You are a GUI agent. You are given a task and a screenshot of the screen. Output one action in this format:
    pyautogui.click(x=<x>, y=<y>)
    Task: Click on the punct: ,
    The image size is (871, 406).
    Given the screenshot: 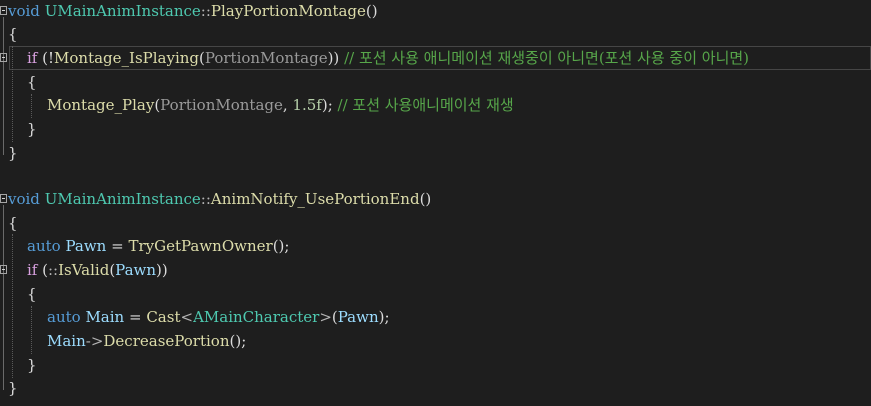 What is the action you would take?
    pyautogui.click(x=287, y=105)
    